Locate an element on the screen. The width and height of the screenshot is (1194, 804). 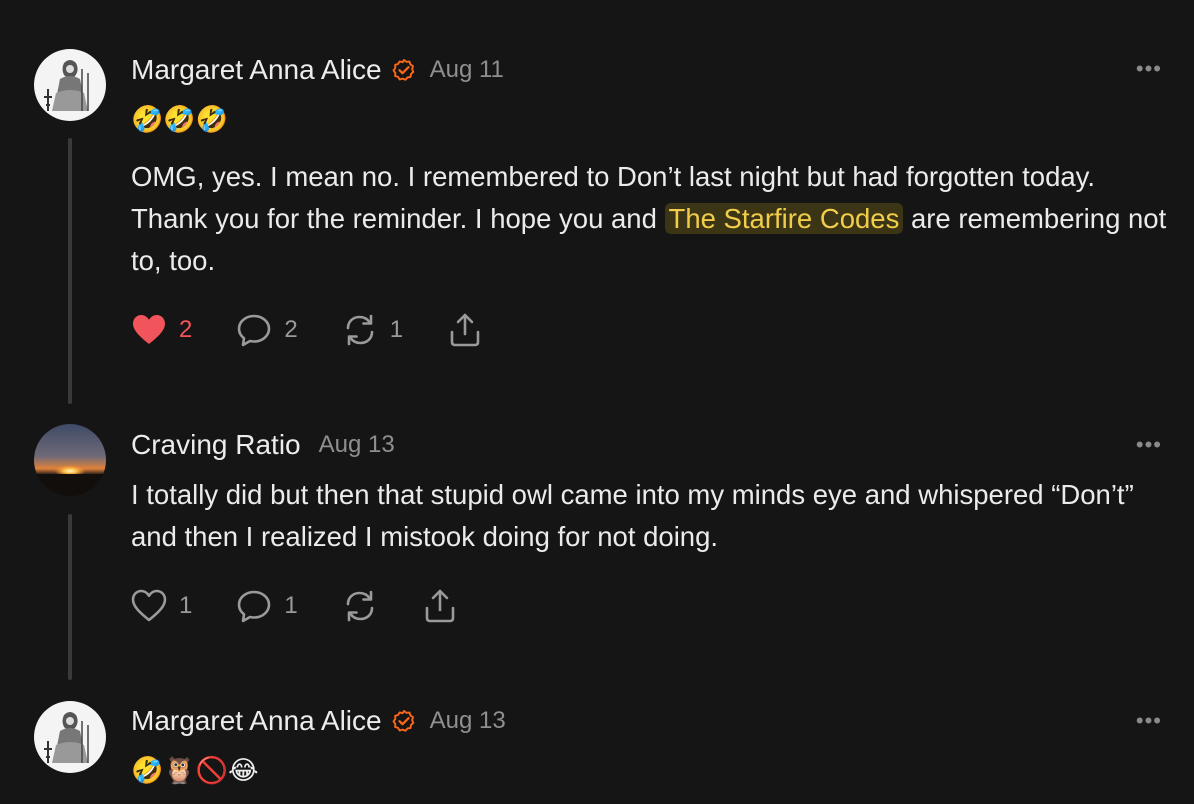
like-count: 1 is located at coordinates (186, 605).